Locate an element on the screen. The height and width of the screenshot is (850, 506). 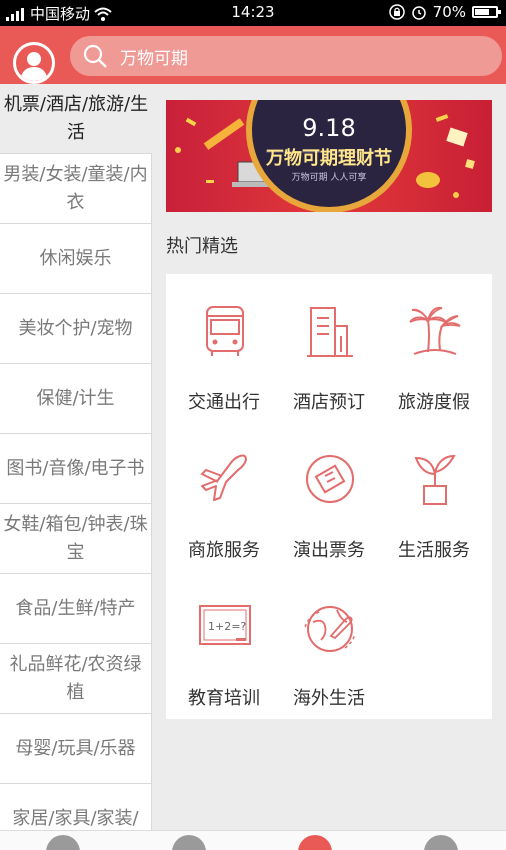
banner-title: 万物可期理财节 is located at coordinates (329, 158).